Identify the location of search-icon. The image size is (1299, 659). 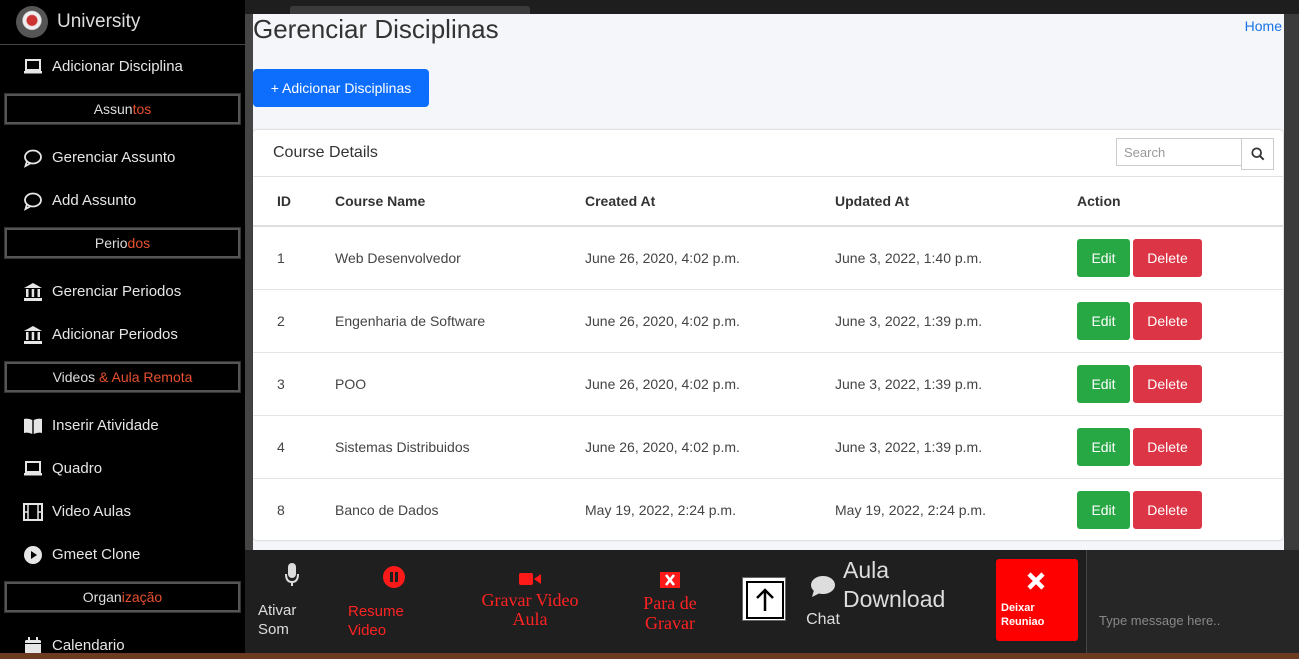
(1257, 154).